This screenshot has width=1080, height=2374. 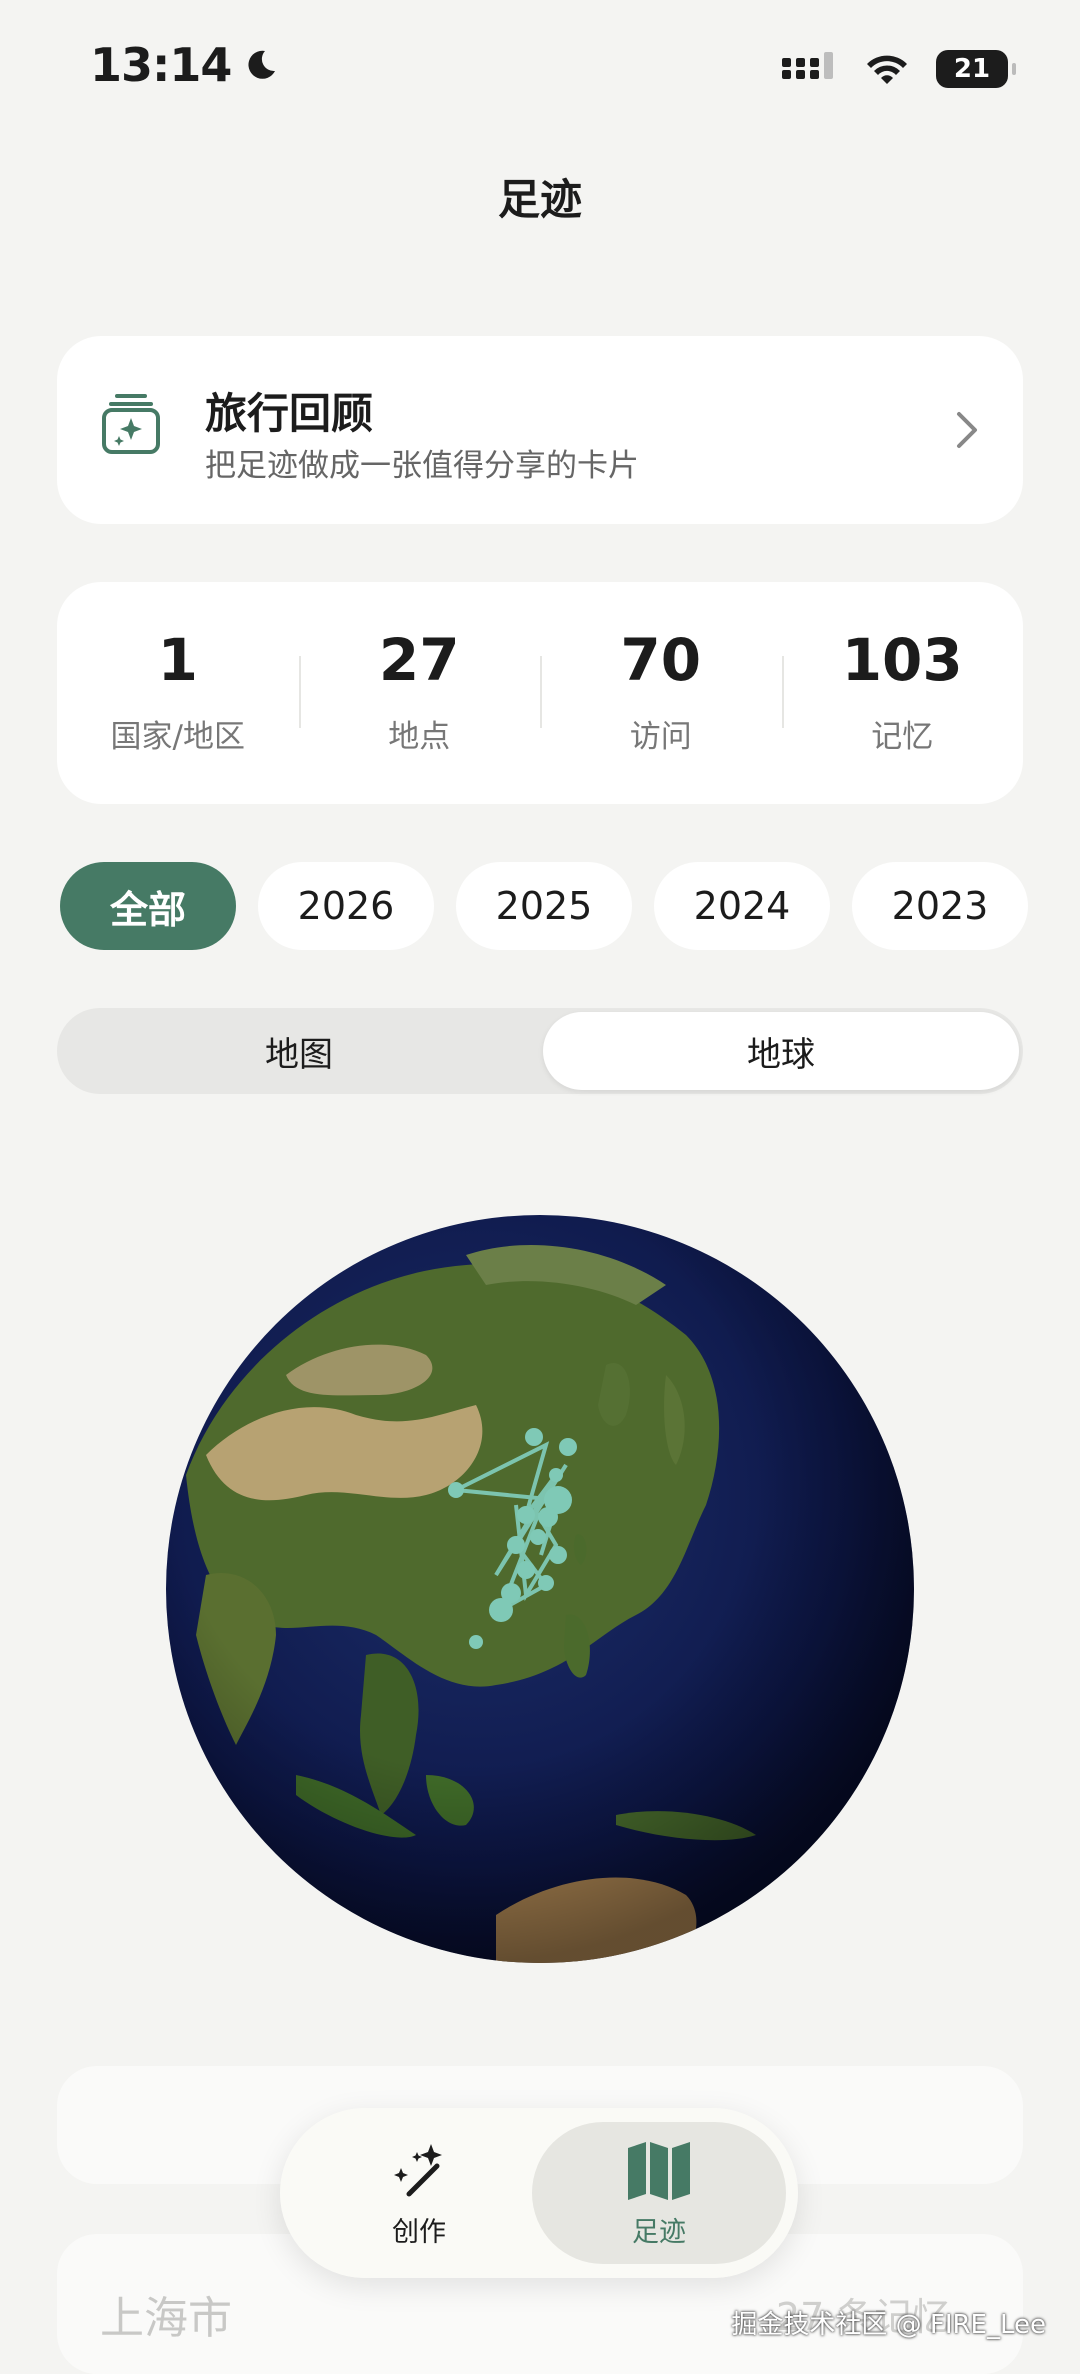 I want to click on stat-label: 访问, so click(x=660, y=736).